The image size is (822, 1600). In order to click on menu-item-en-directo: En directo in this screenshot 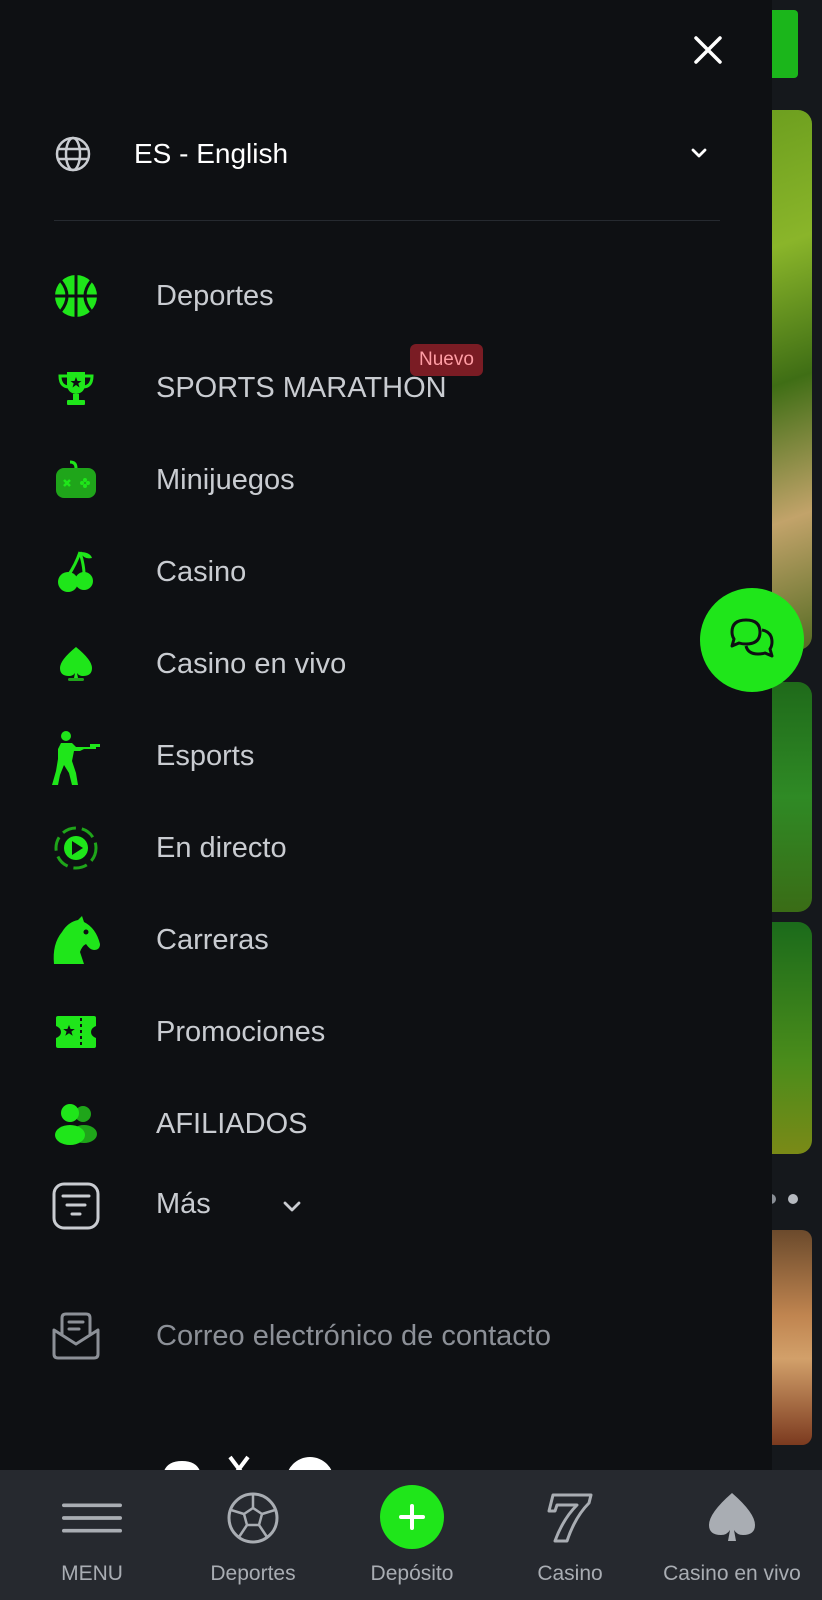, I will do `click(380, 847)`.